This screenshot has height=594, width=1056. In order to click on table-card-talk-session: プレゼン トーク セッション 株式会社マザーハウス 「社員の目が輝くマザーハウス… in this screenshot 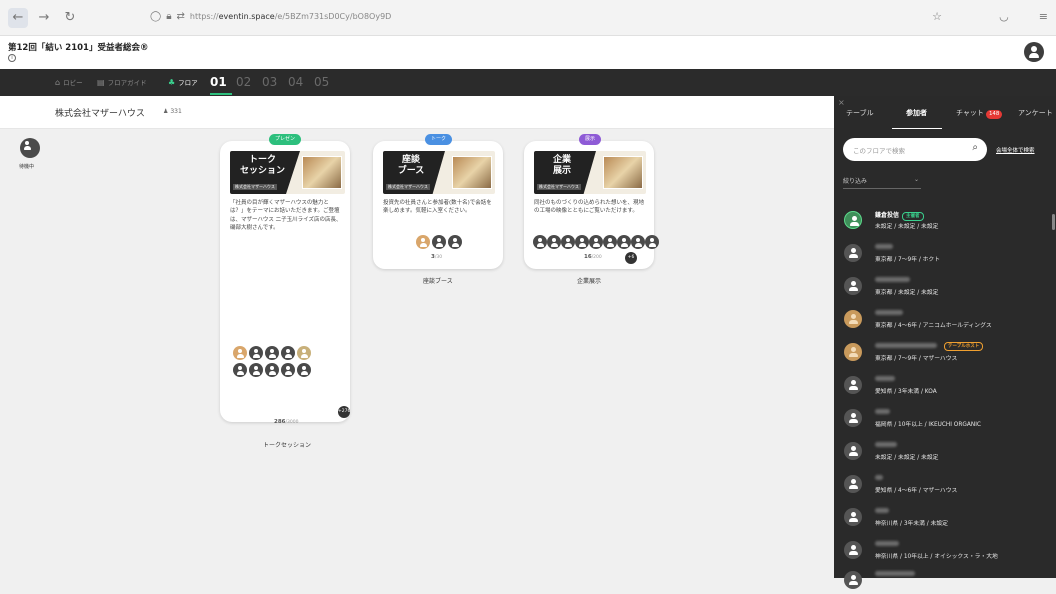, I will do `click(285, 279)`.